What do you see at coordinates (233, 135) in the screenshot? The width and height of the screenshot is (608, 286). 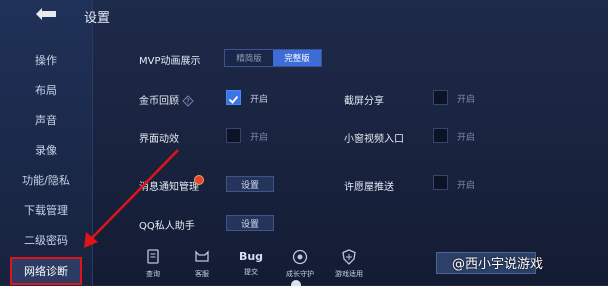 I see `interface-fx-checkbox` at bounding box center [233, 135].